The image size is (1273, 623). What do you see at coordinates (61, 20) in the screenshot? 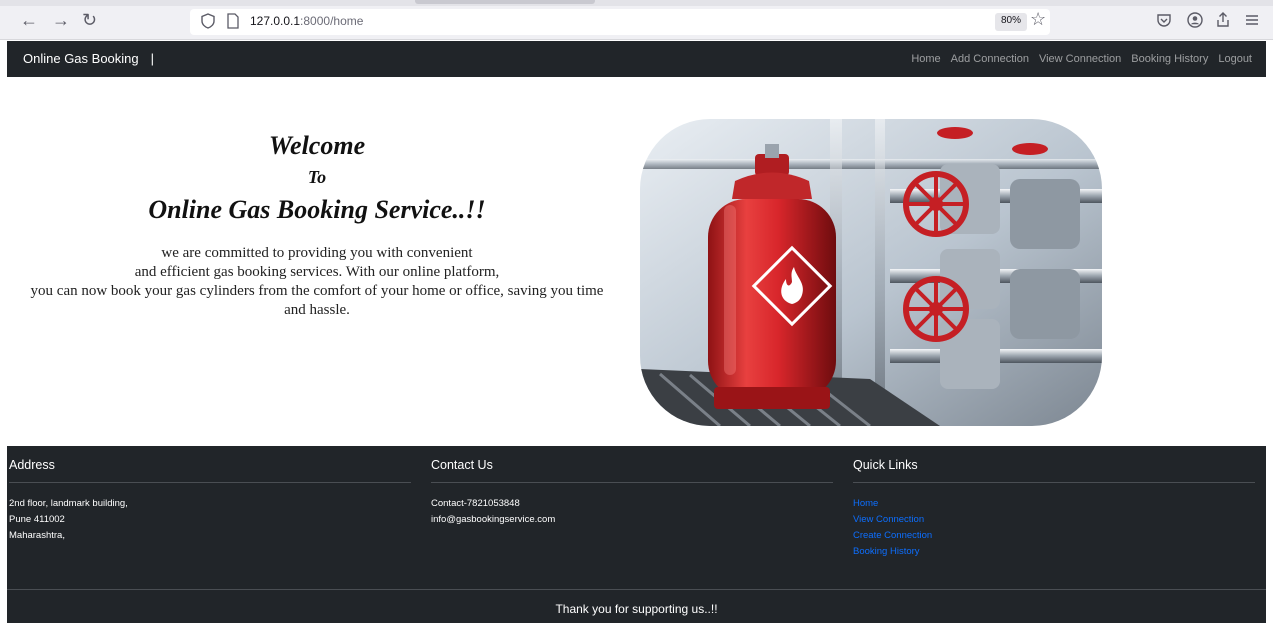
I see `forward-arrow-icon: →` at bounding box center [61, 20].